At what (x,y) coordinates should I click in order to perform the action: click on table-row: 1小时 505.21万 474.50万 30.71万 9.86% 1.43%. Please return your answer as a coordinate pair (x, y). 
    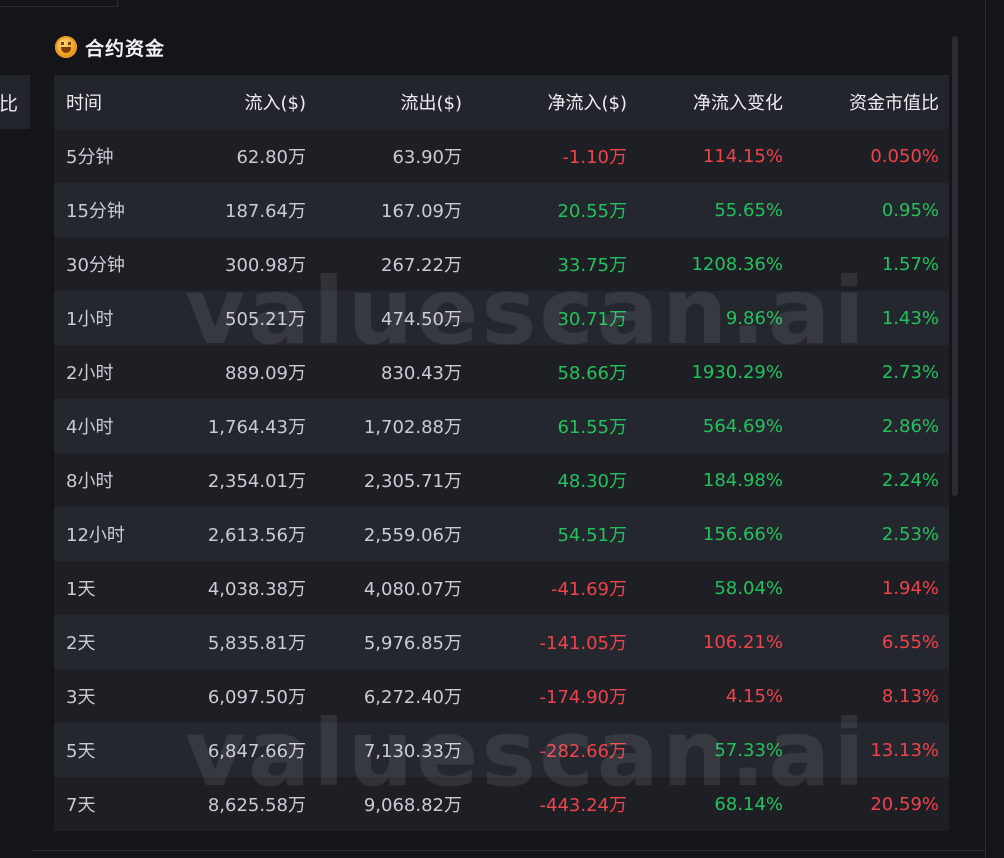
    Looking at the image, I should click on (501, 318).